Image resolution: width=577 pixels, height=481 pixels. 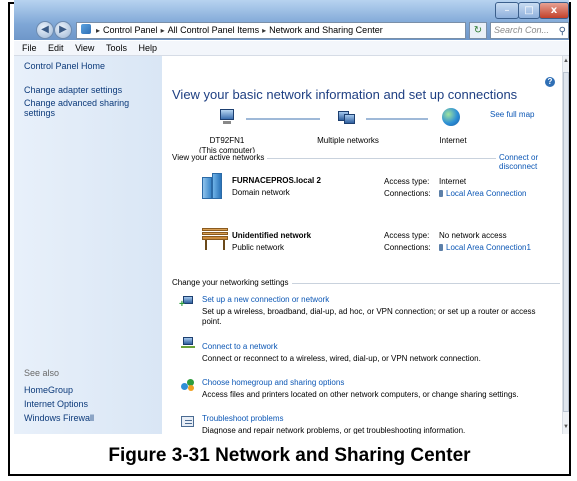 What do you see at coordinates (289, 455) in the screenshot?
I see `figure-caption: Figure 3-31 Network and Sharing Center` at bounding box center [289, 455].